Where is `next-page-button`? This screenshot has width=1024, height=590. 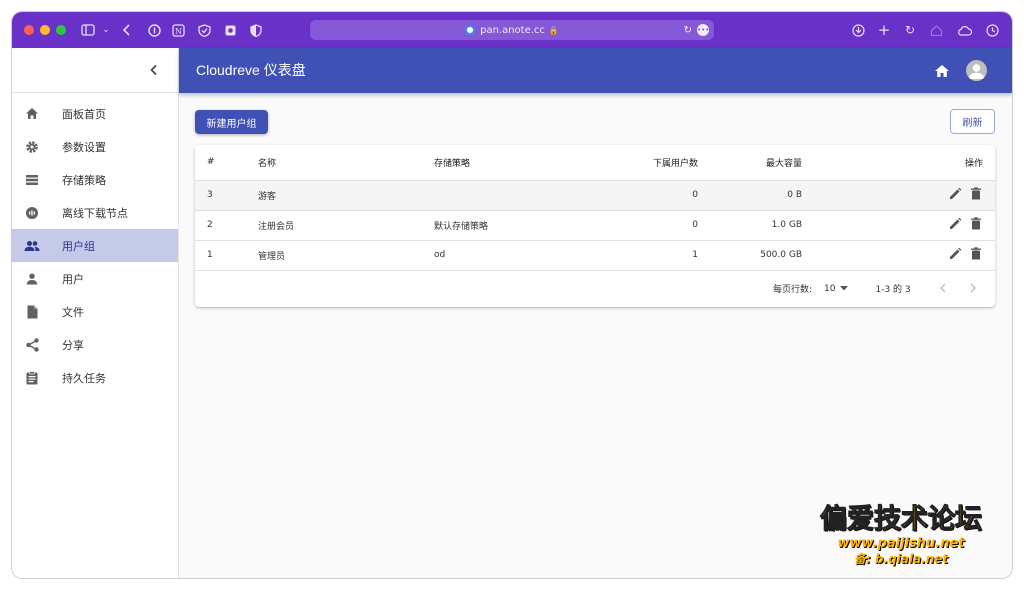
next-page-button is located at coordinates (973, 289).